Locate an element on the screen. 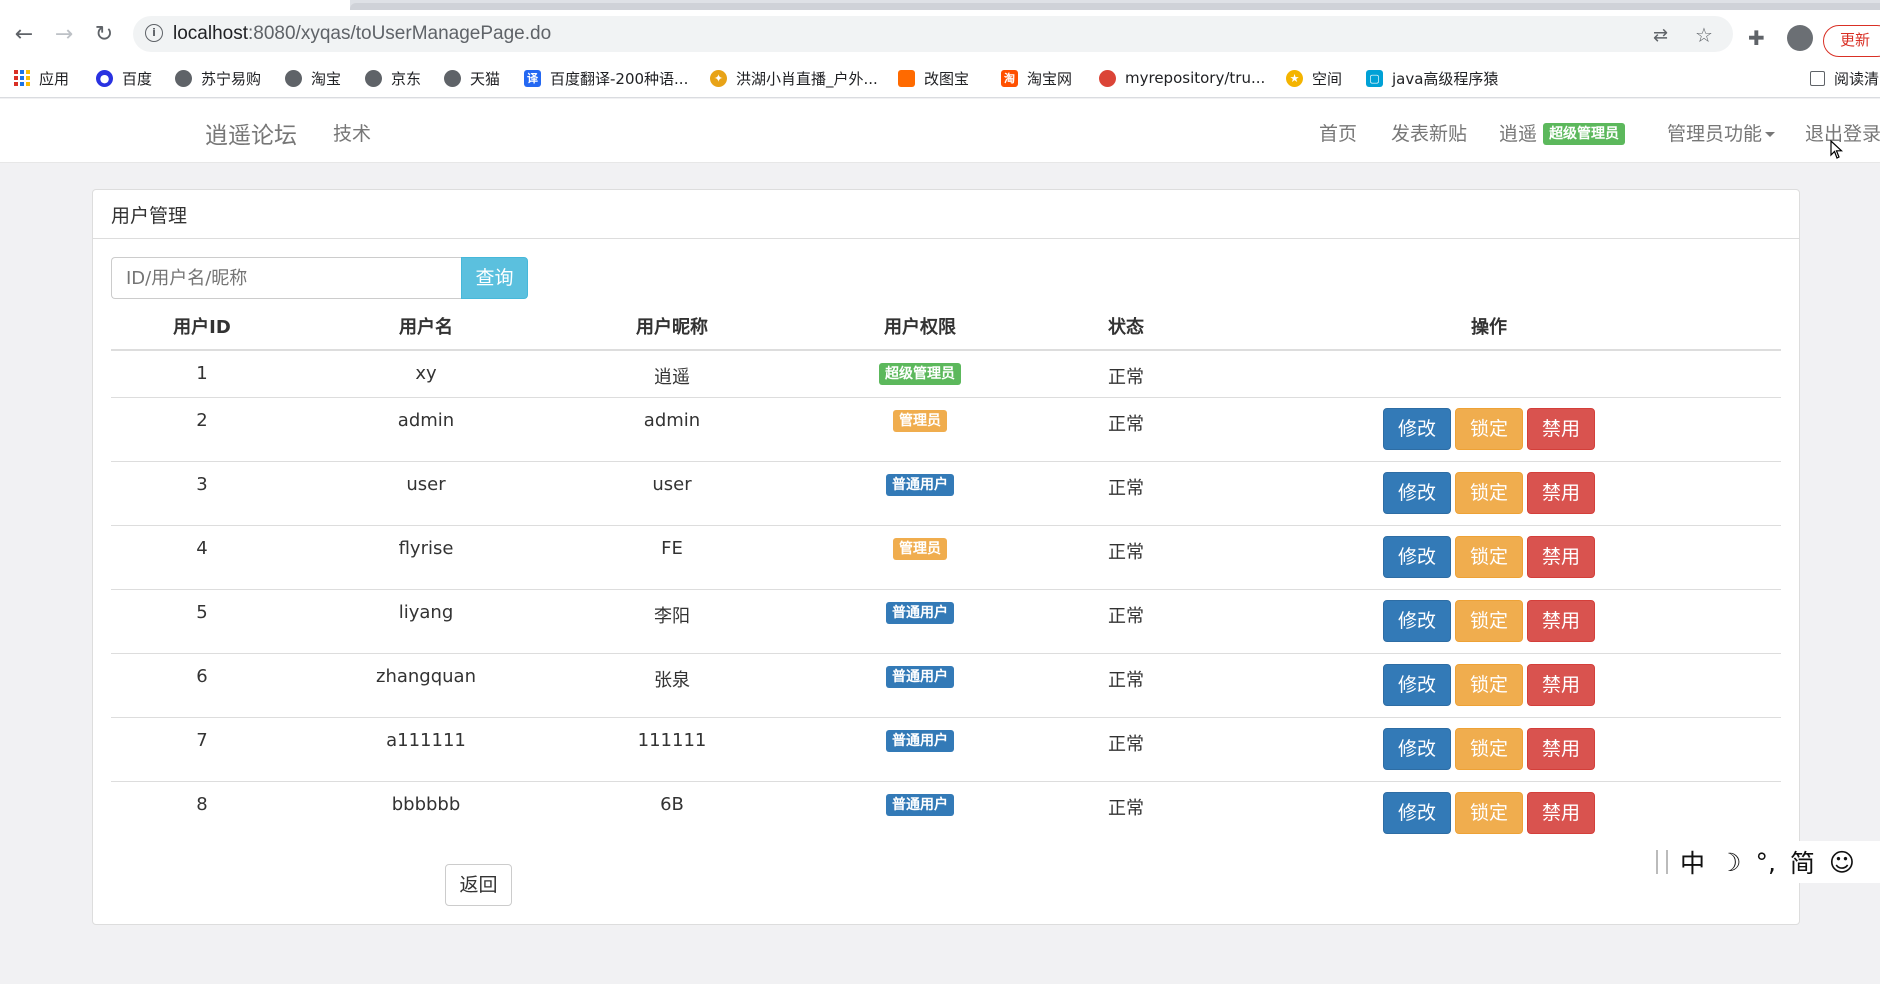 This screenshot has width=1880, height=984. bookmark-label: 阅读清 is located at coordinates (1857, 78).